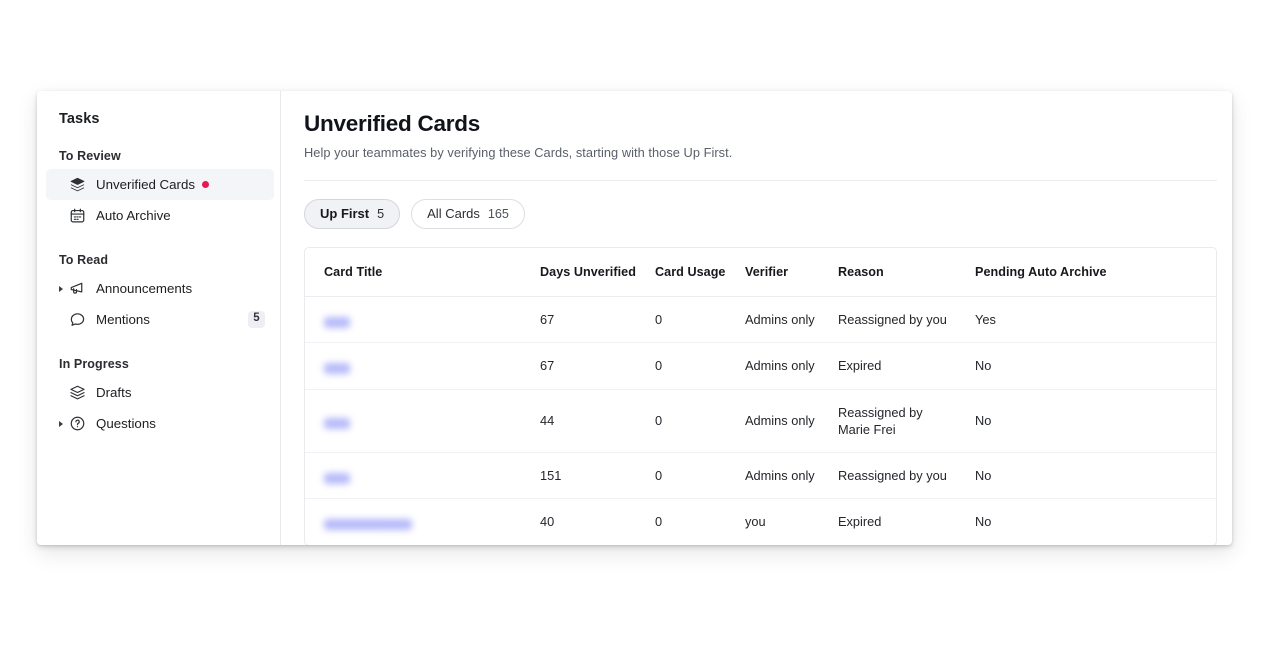  Describe the element at coordinates (206, 184) in the screenshot. I see `unread-dot-icon` at that location.